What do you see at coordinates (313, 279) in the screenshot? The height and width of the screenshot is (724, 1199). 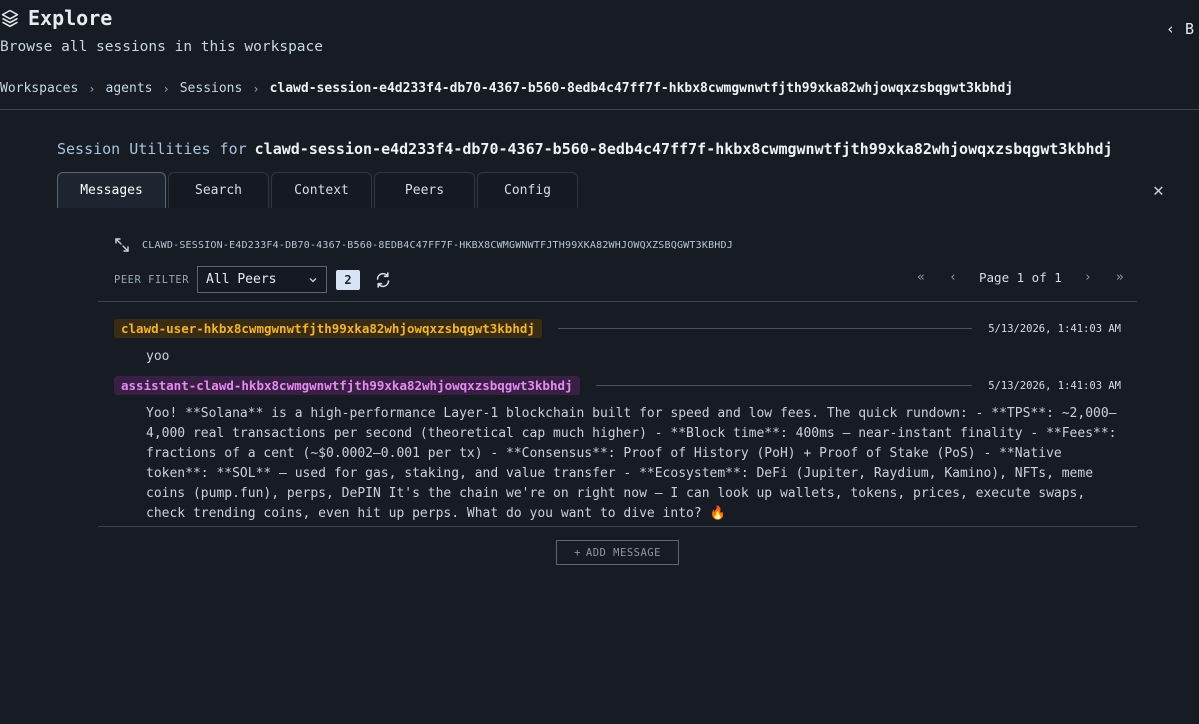 I see `chevron-down-icon` at bounding box center [313, 279].